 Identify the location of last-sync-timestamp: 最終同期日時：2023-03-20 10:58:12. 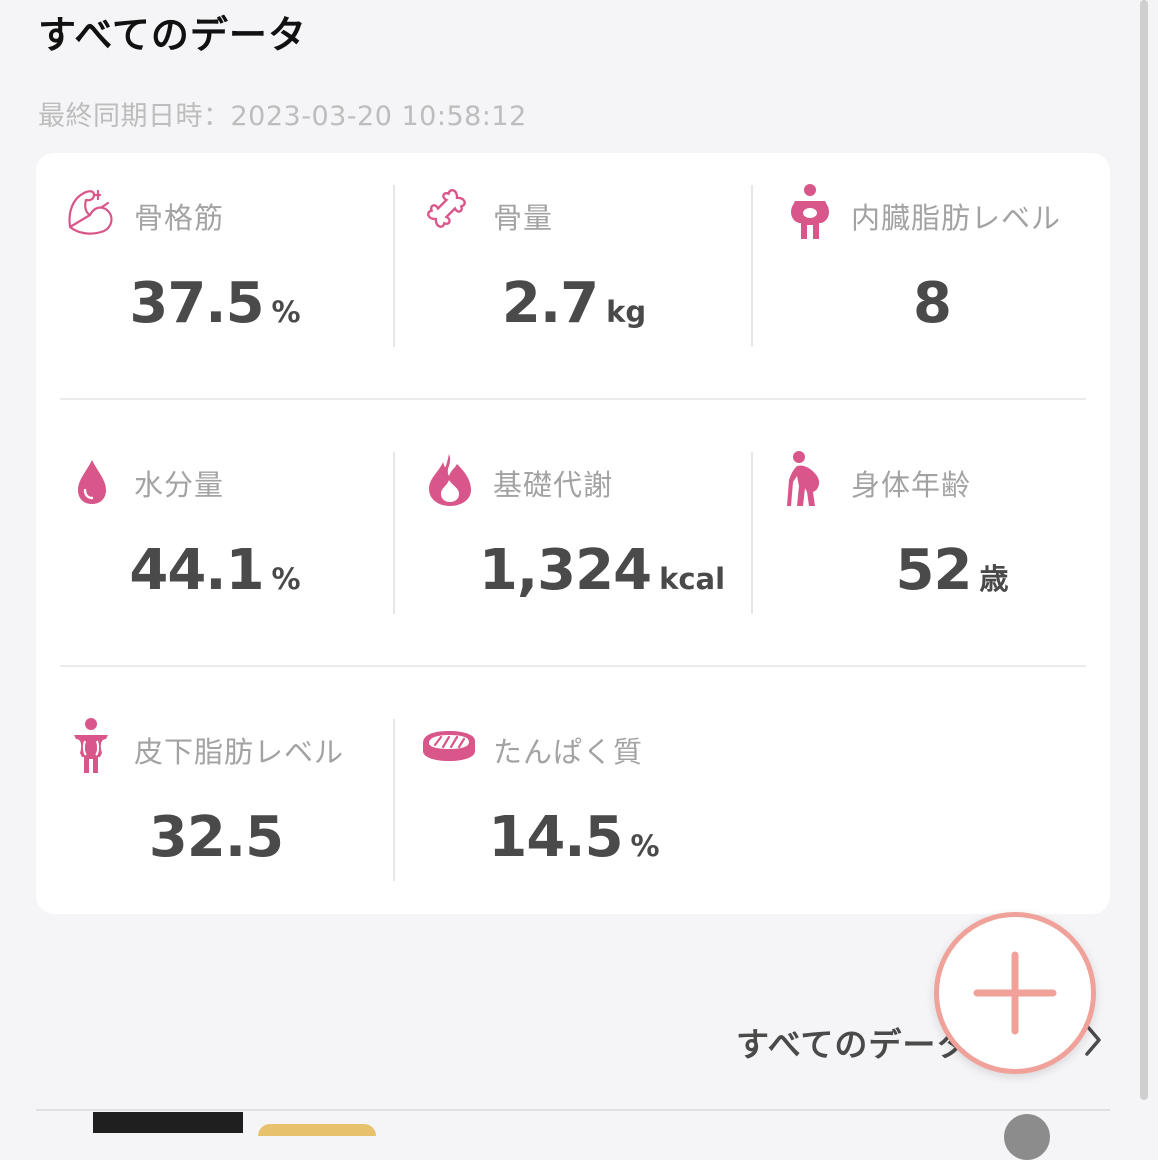
(282, 116).